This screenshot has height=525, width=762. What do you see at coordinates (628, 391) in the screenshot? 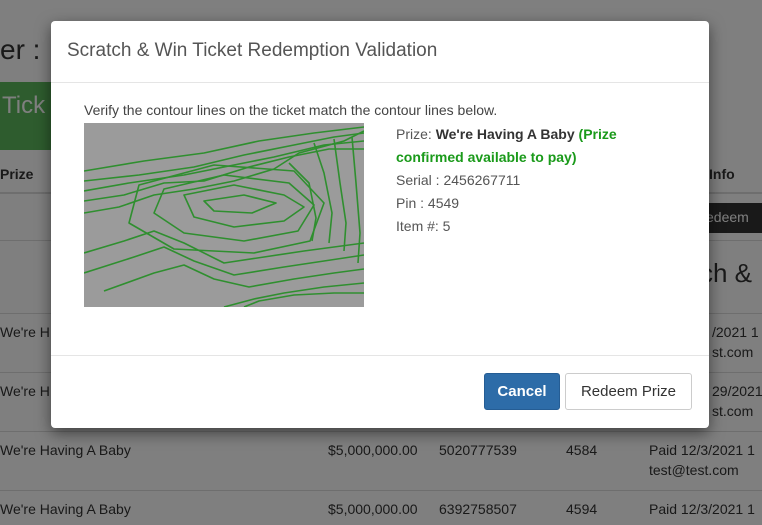
I see `redeem-prize-button: Redeem Prize` at bounding box center [628, 391].